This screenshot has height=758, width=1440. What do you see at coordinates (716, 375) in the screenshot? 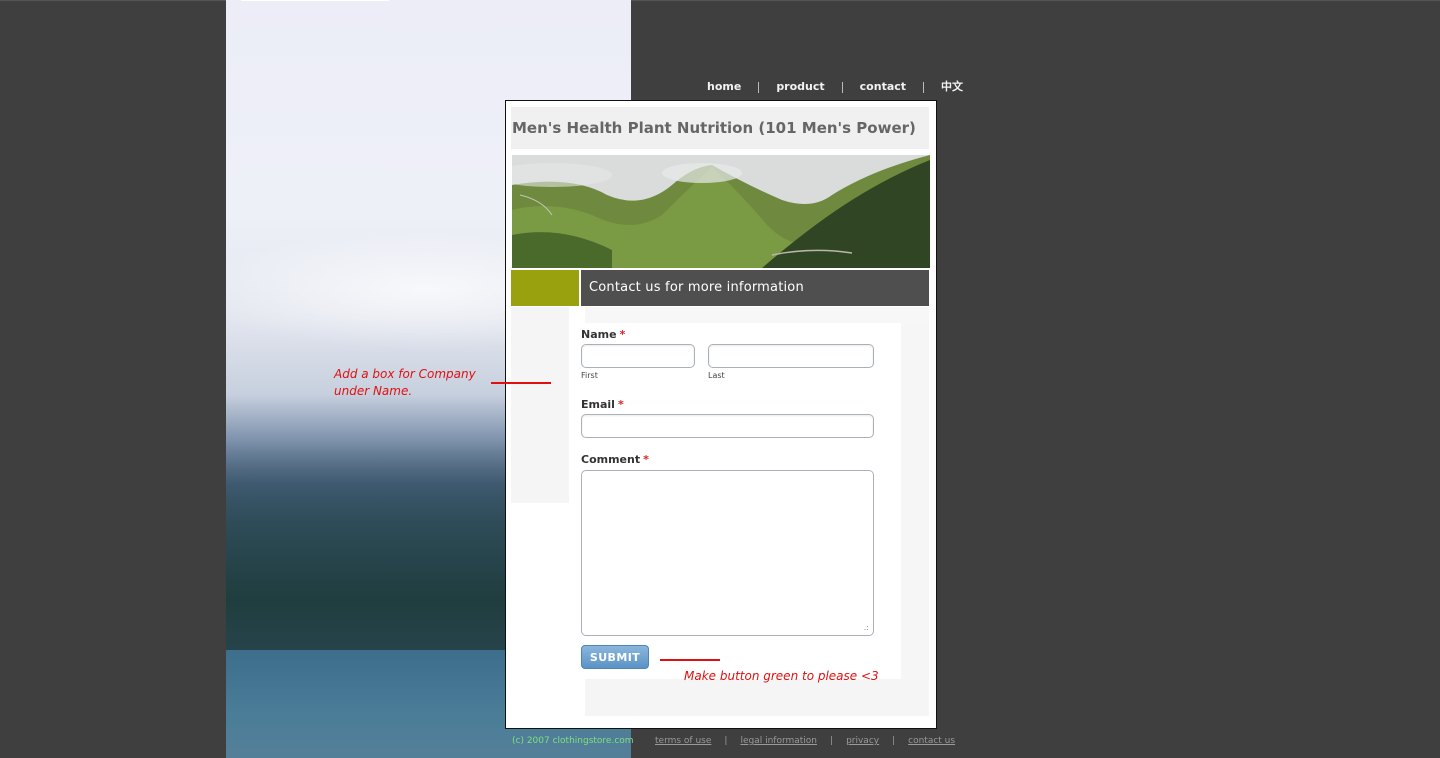
I see `last-sublabel: Last` at bounding box center [716, 375].